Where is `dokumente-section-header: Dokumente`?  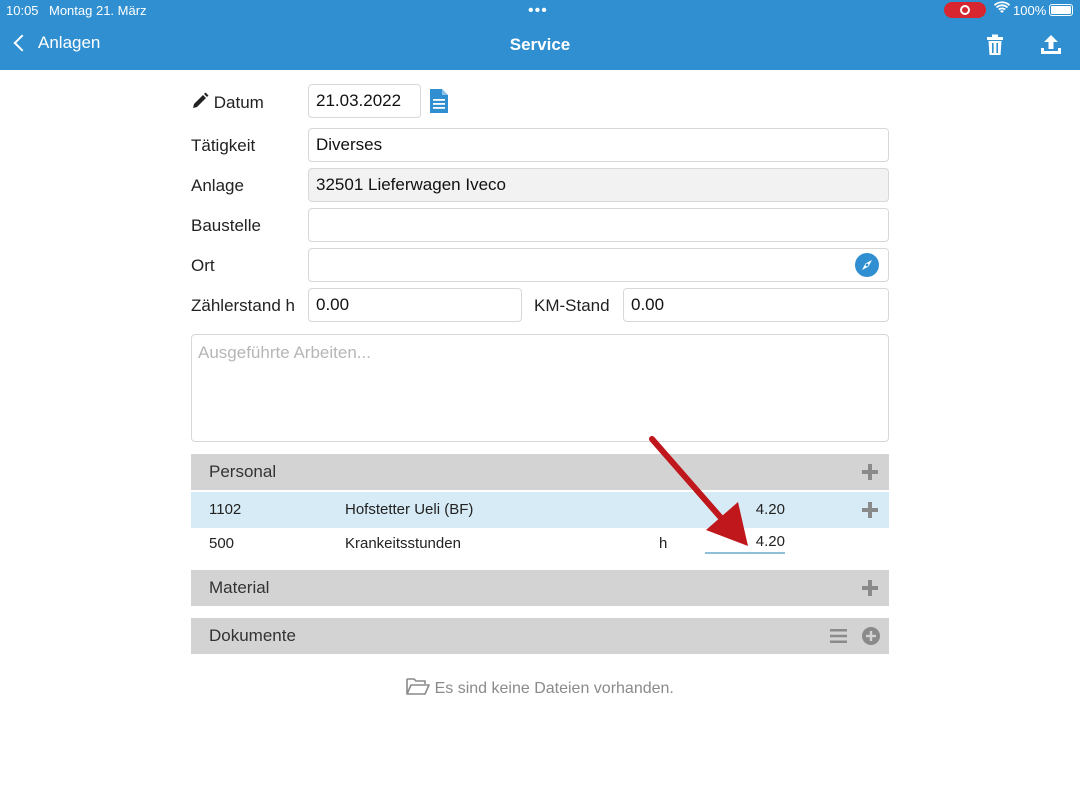 dokumente-section-header: Dokumente is located at coordinates (540, 636).